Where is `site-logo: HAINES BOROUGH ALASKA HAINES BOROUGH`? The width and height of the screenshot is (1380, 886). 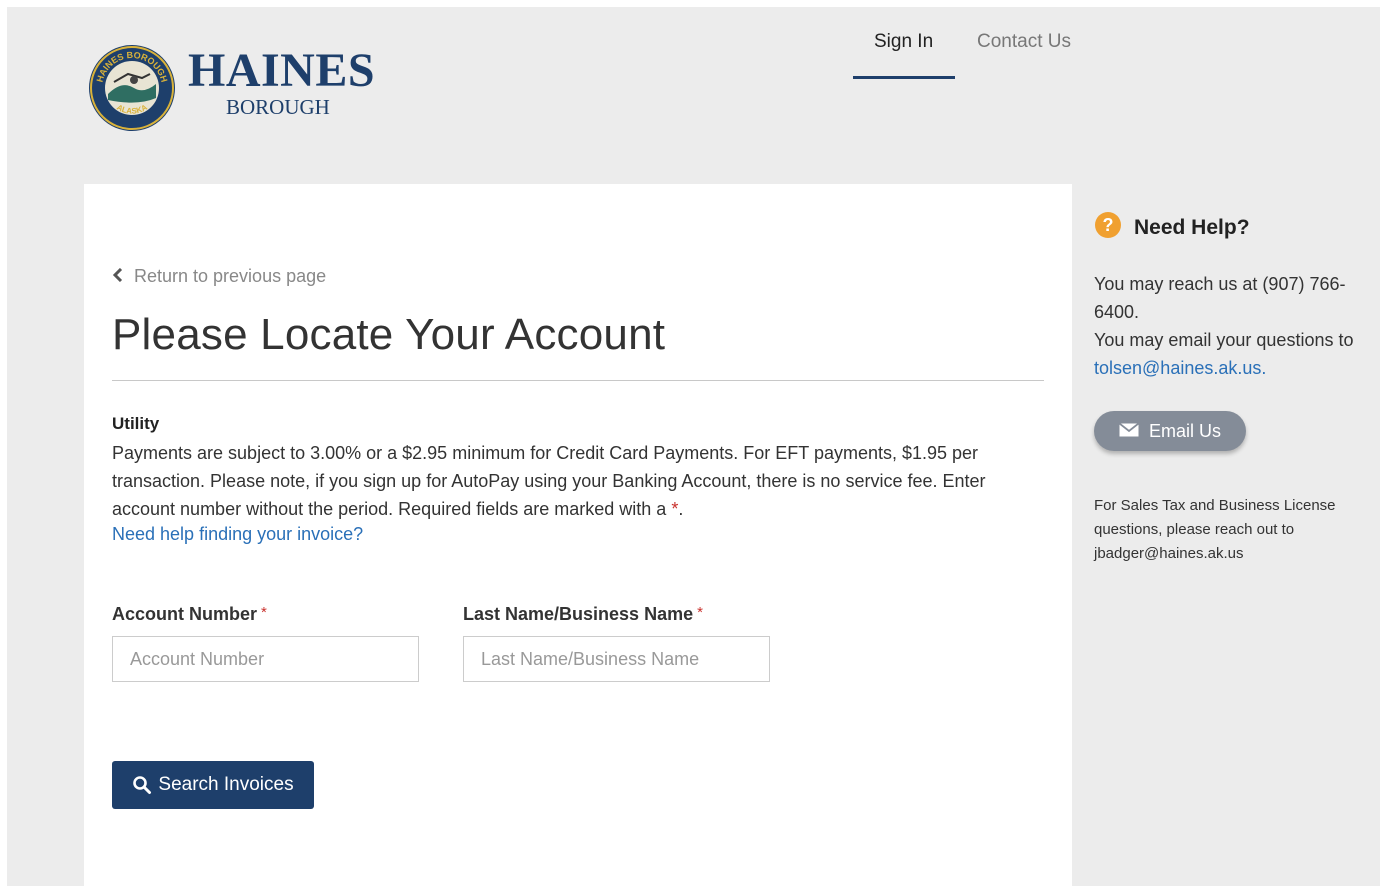
site-logo: HAINES BOROUGH ALASKA HAINES BOROUGH is located at coordinates (238, 90).